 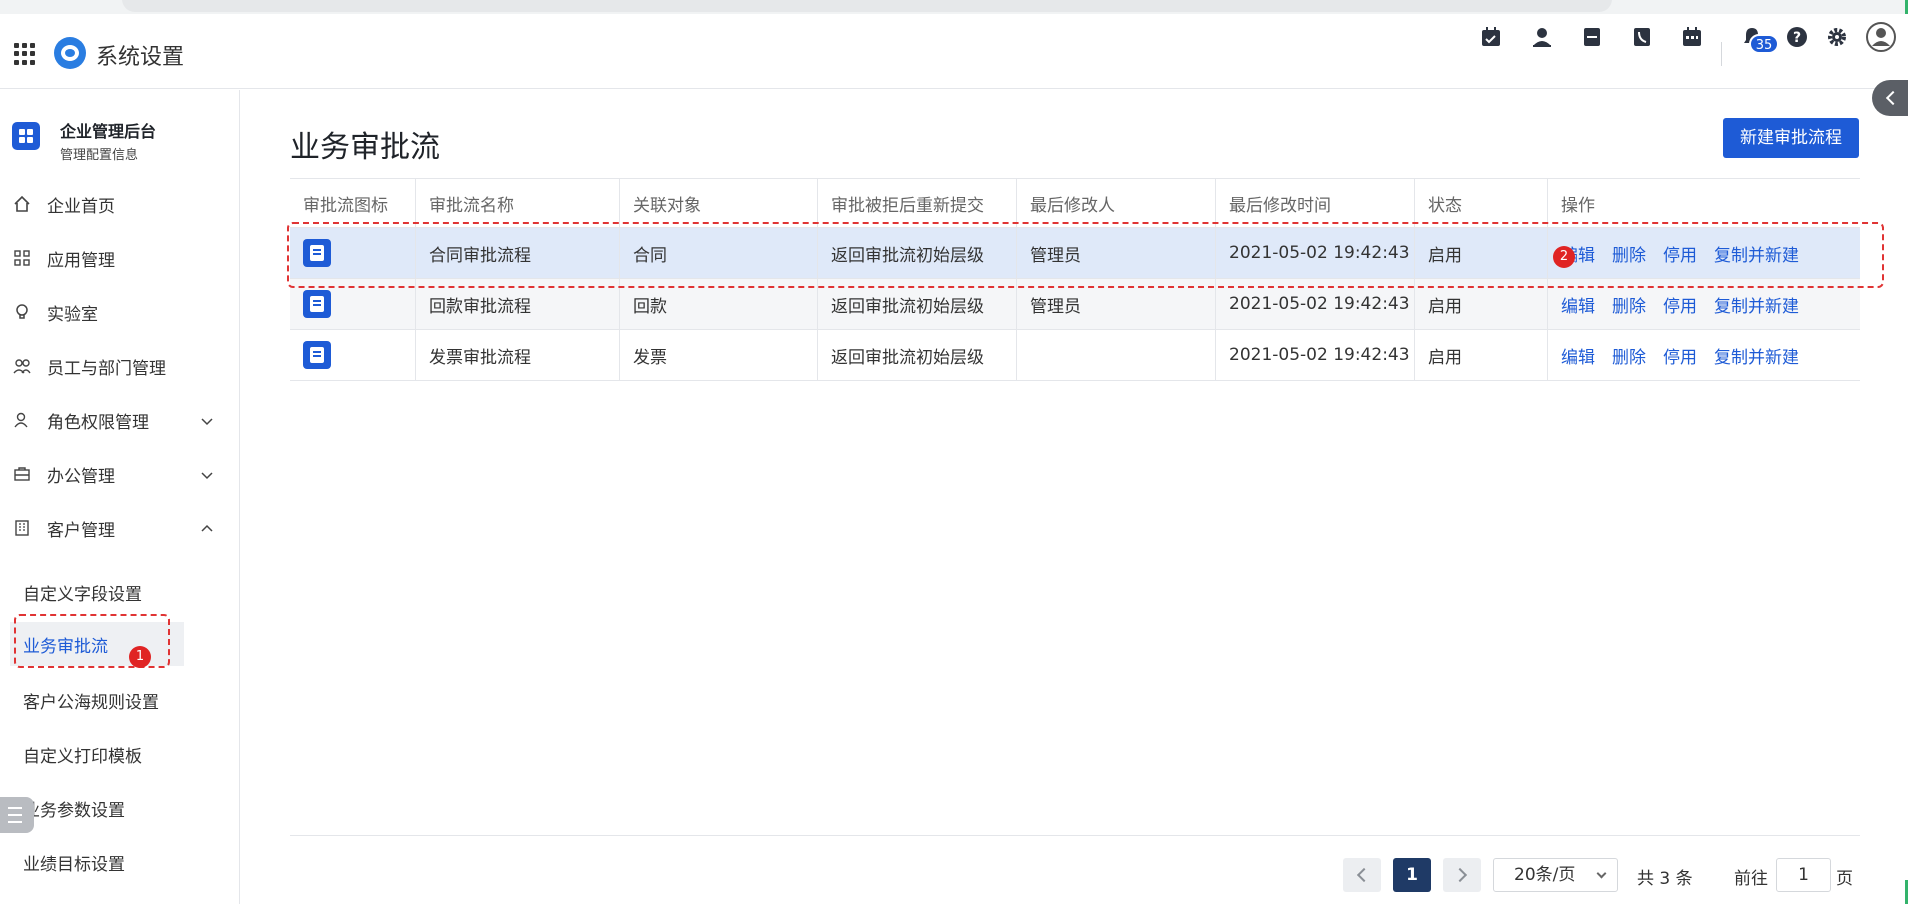 What do you see at coordinates (119, 420) in the screenshot?
I see `sidebar-item-roles: 角色权限管理` at bounding box center [119, 420].